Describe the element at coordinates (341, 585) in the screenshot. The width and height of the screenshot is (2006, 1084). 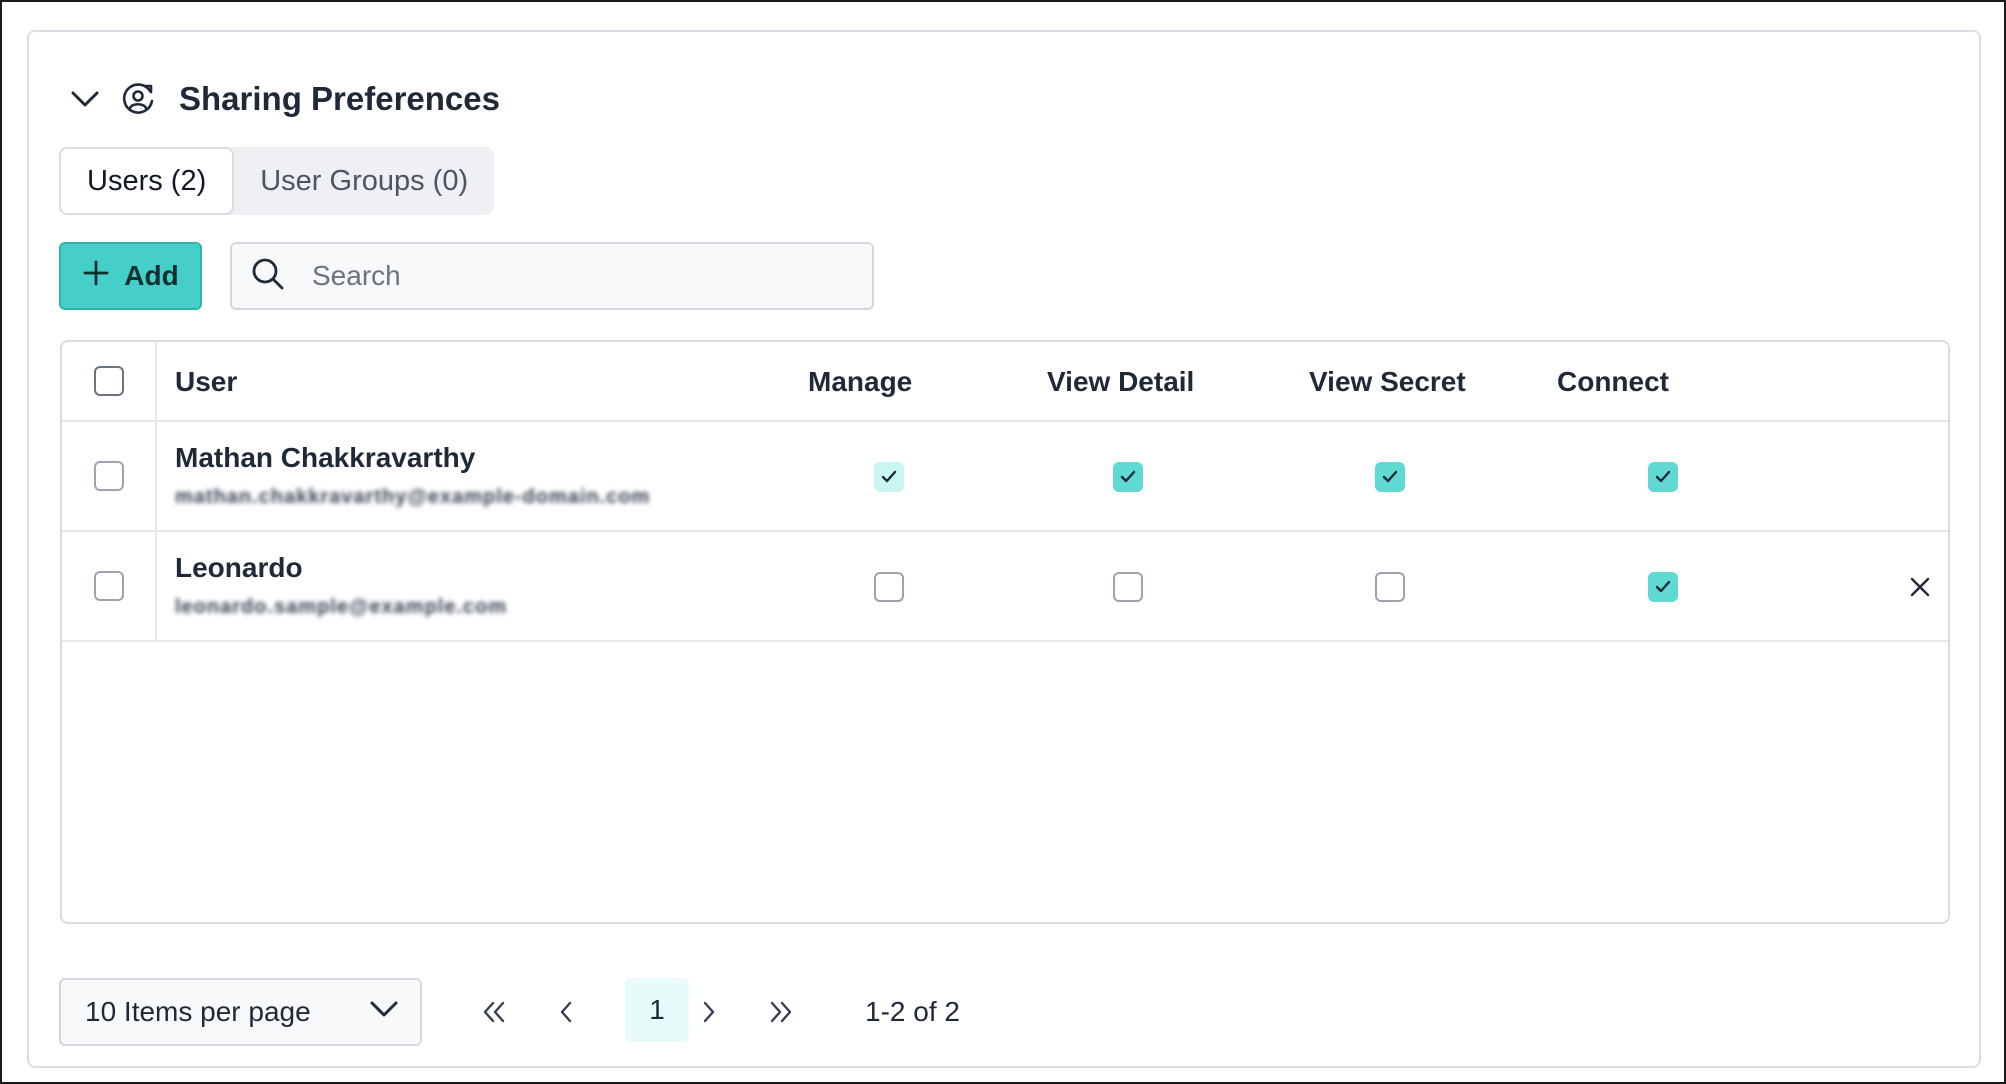
I see `user-cell: Leonardo leonardo.sample@example.com` at that location.